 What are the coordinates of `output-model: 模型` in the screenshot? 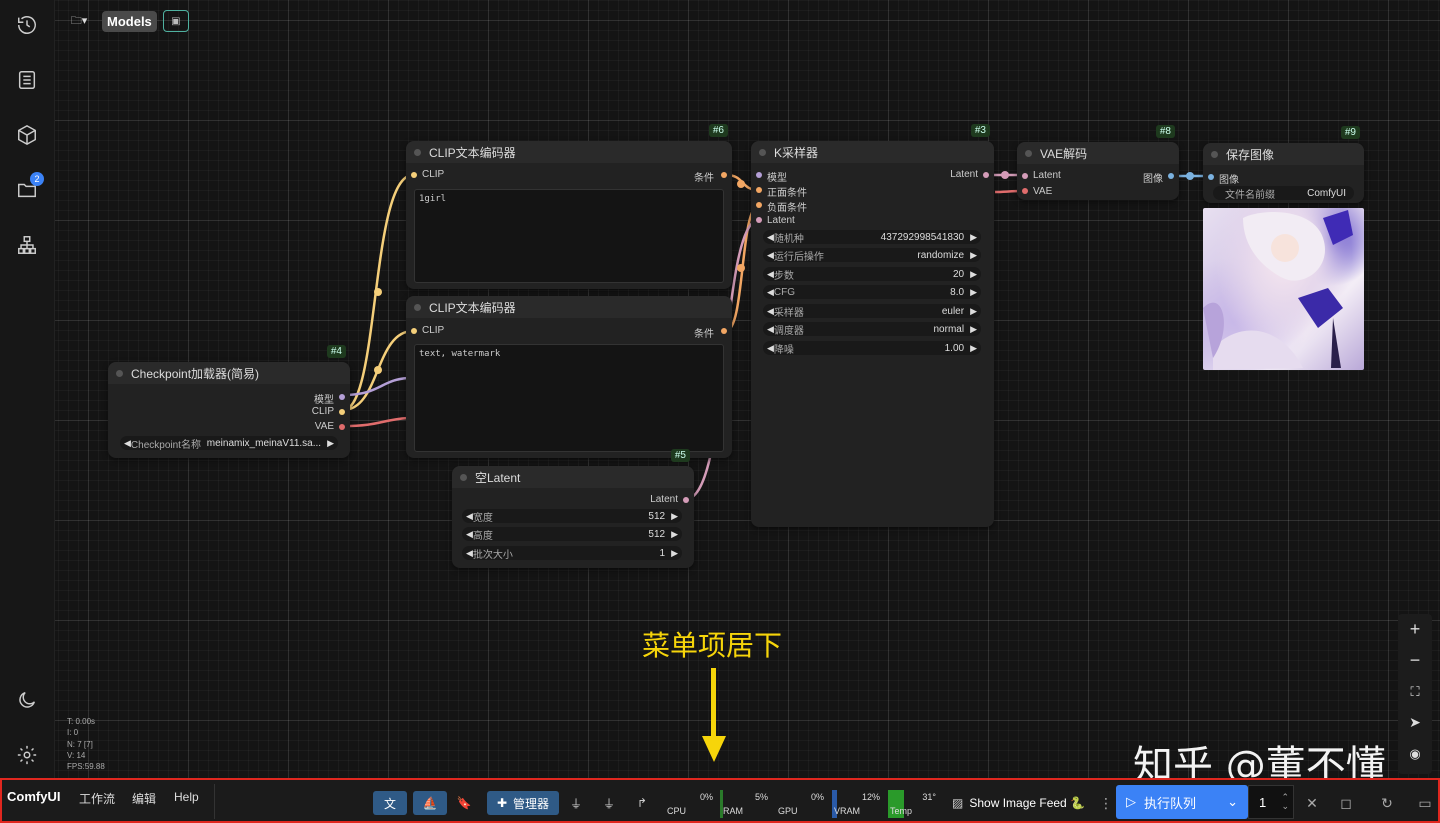 It's located at (324, 398).